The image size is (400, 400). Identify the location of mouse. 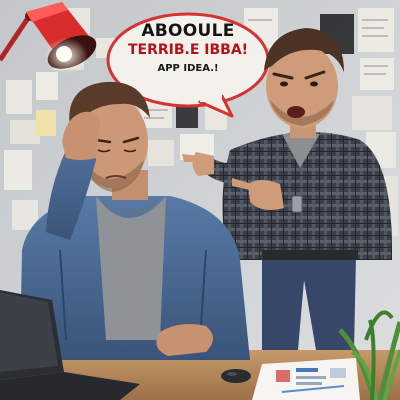
(236, 376).